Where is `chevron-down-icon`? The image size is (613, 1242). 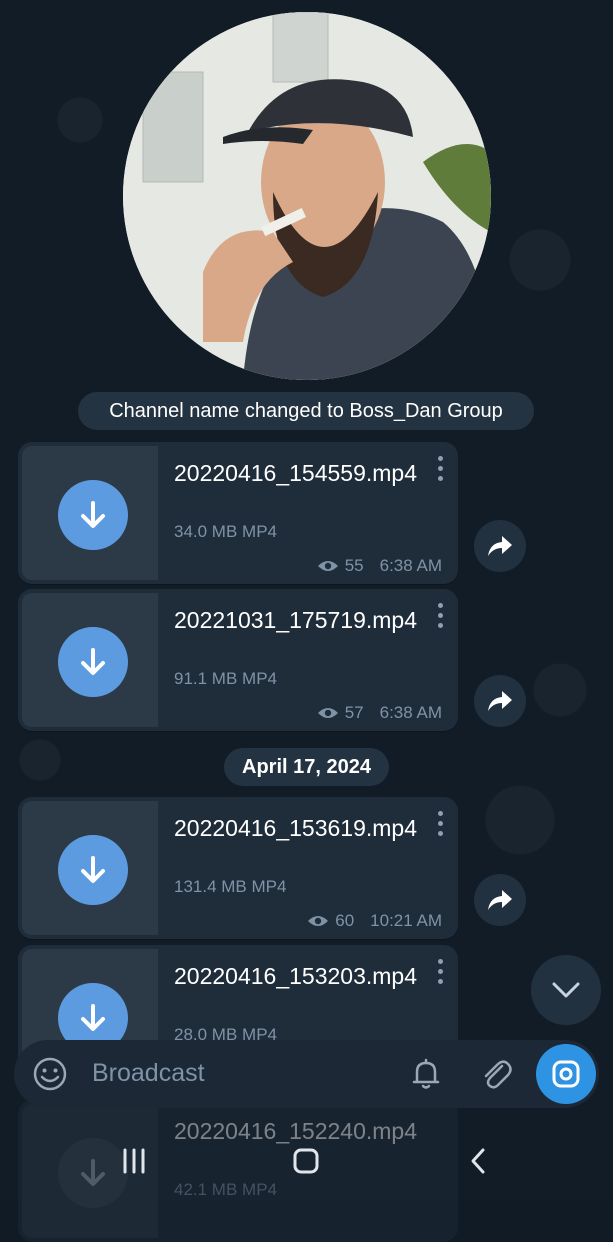 chevron-down-icon is located at coordinates (566, 990).